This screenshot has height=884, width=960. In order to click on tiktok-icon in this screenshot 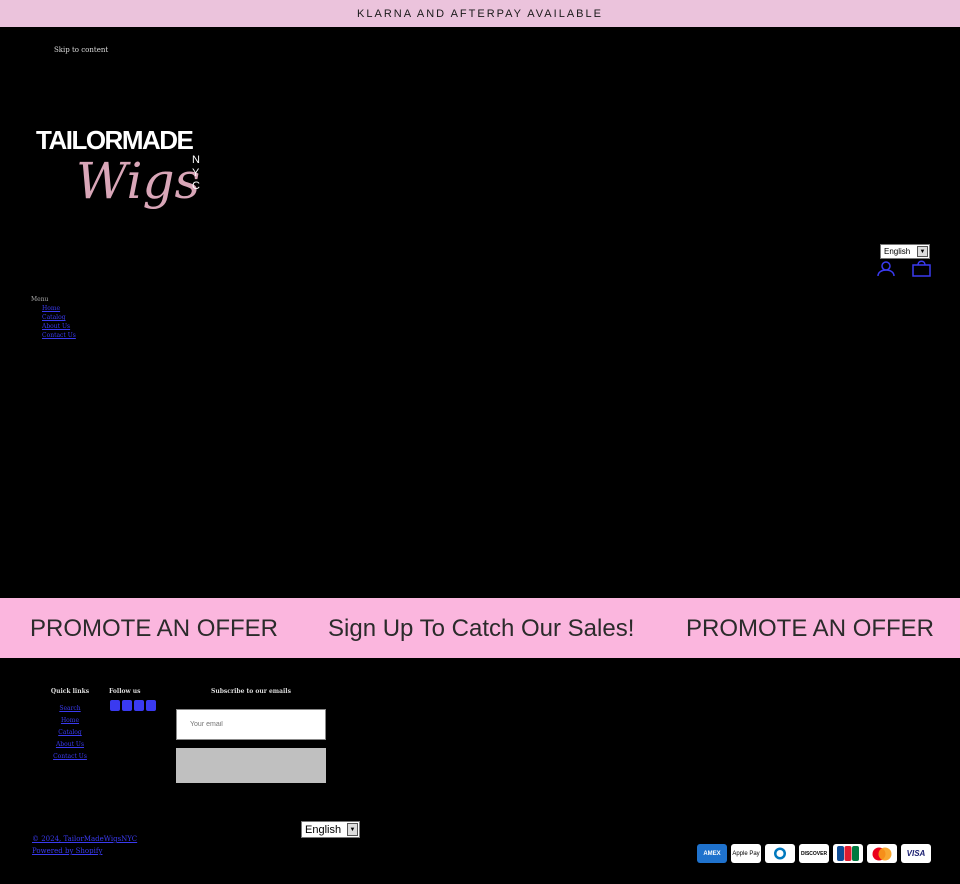, I will do `click(139, 705)`.